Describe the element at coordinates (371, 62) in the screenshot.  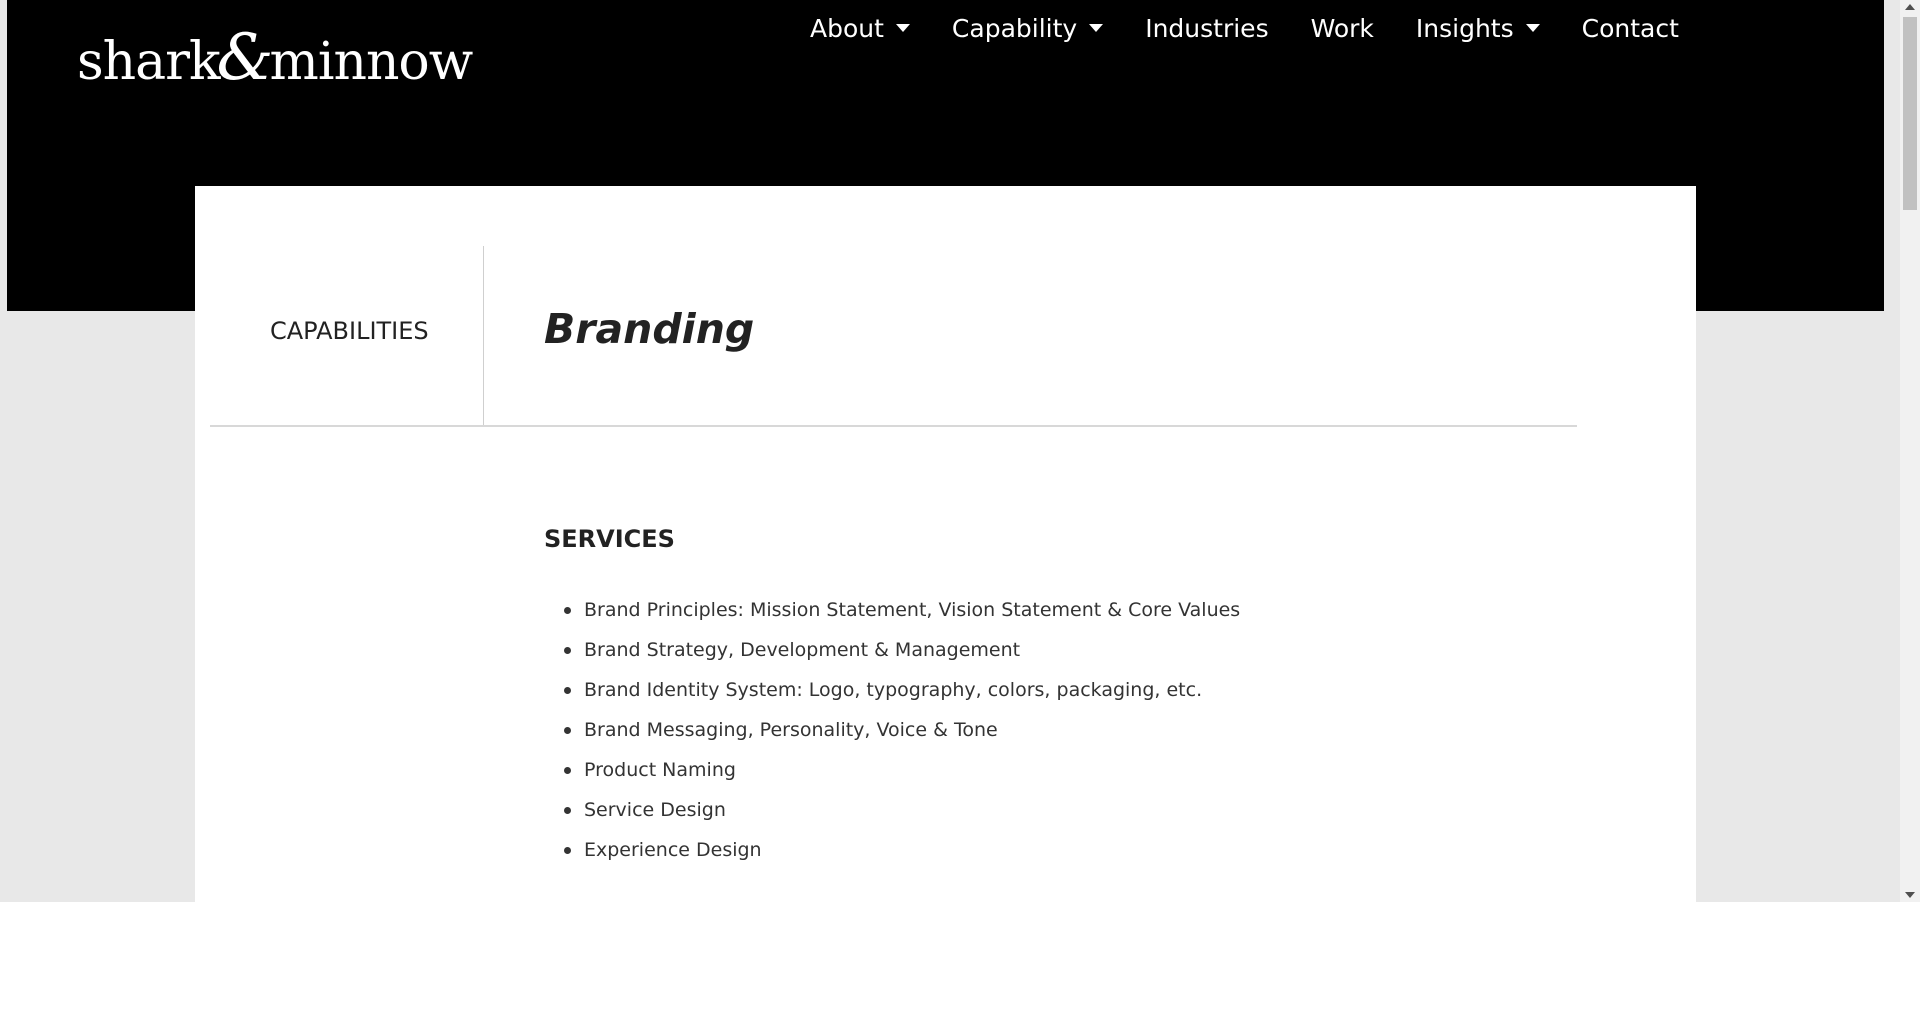
I see `logo-text-minnow: minnow` at that location.